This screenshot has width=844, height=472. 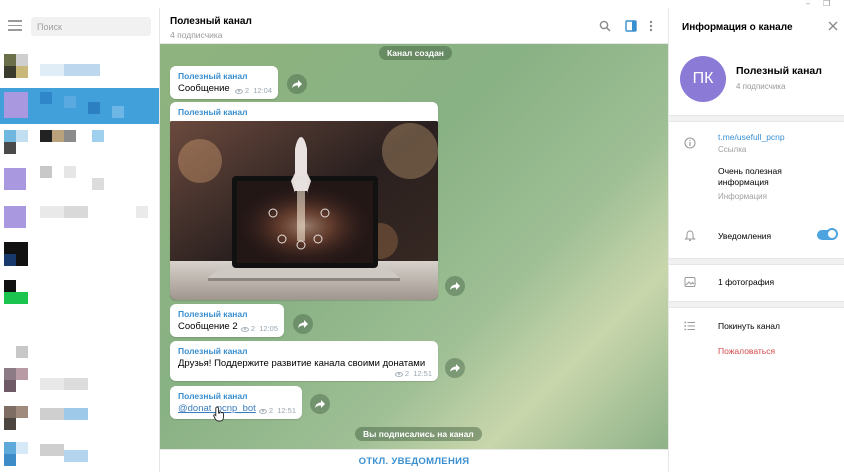 What do you see at coordinates (826, 4) in the screenshot?
I see `maximize-button: ❐` at bounding box center [826, 4].